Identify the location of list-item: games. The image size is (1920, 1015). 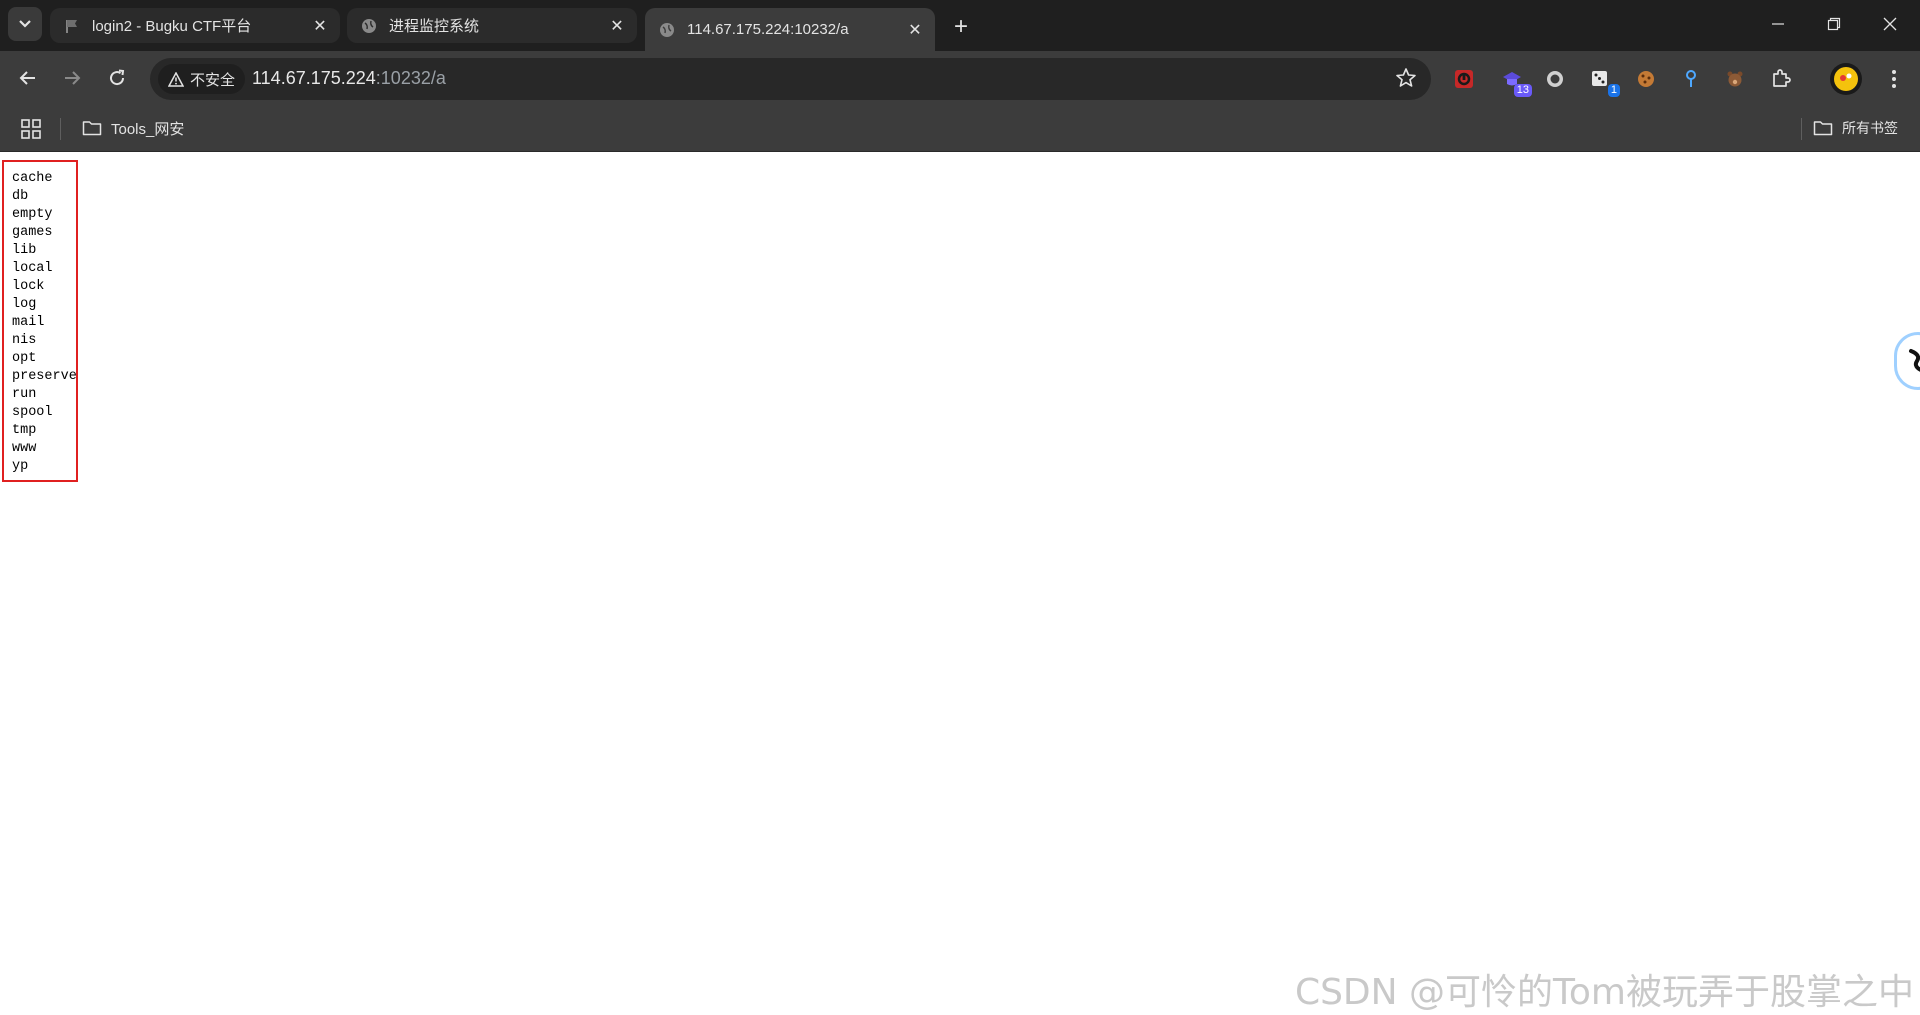
(32, 232).